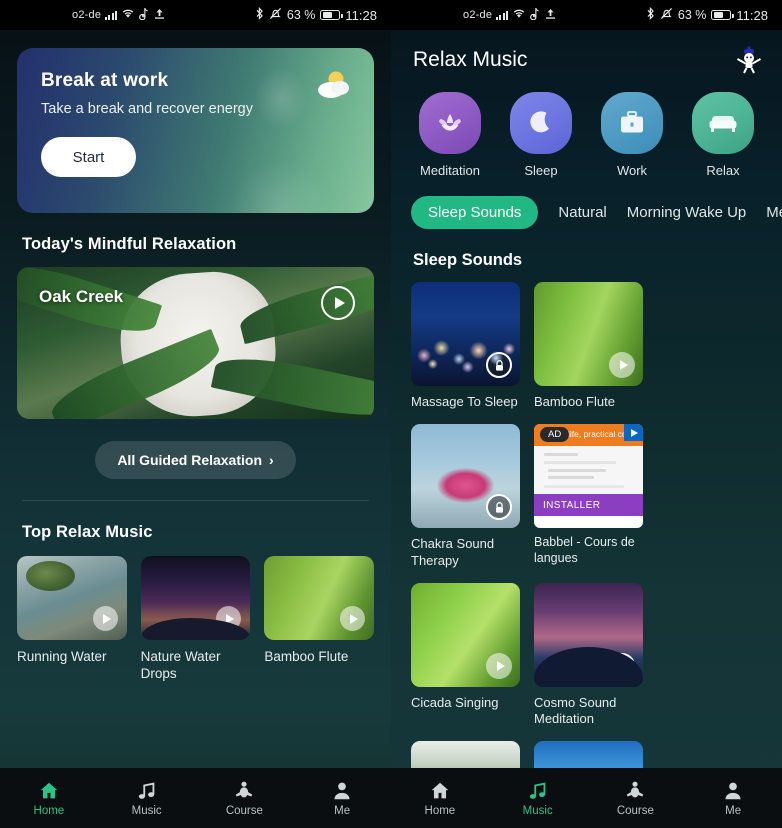  Describe the element at coordinates (582, 212) in the screenshot. I see `tab-natural: Natural` at that location.